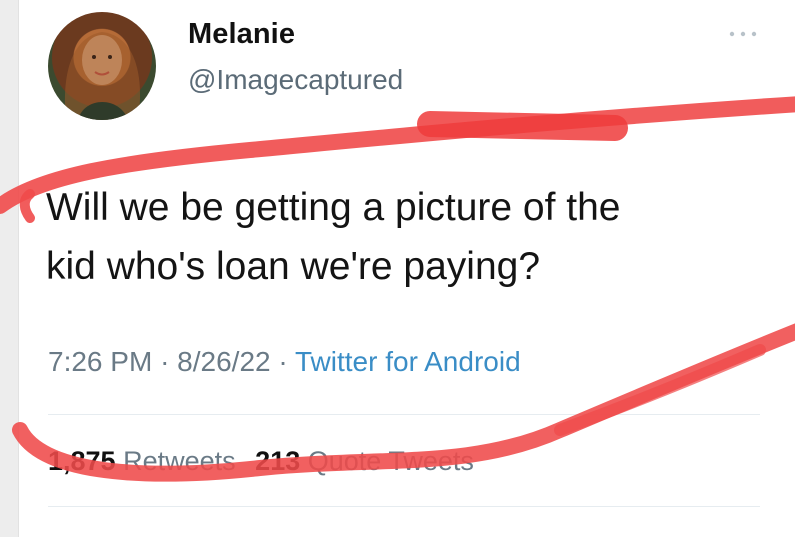 This screenshot has width=795, height=537. What do you see at coordinates (295, 80) in the screenshot?
I see `author-handle: @Imagecaptured` at bounding box center [295, 80].